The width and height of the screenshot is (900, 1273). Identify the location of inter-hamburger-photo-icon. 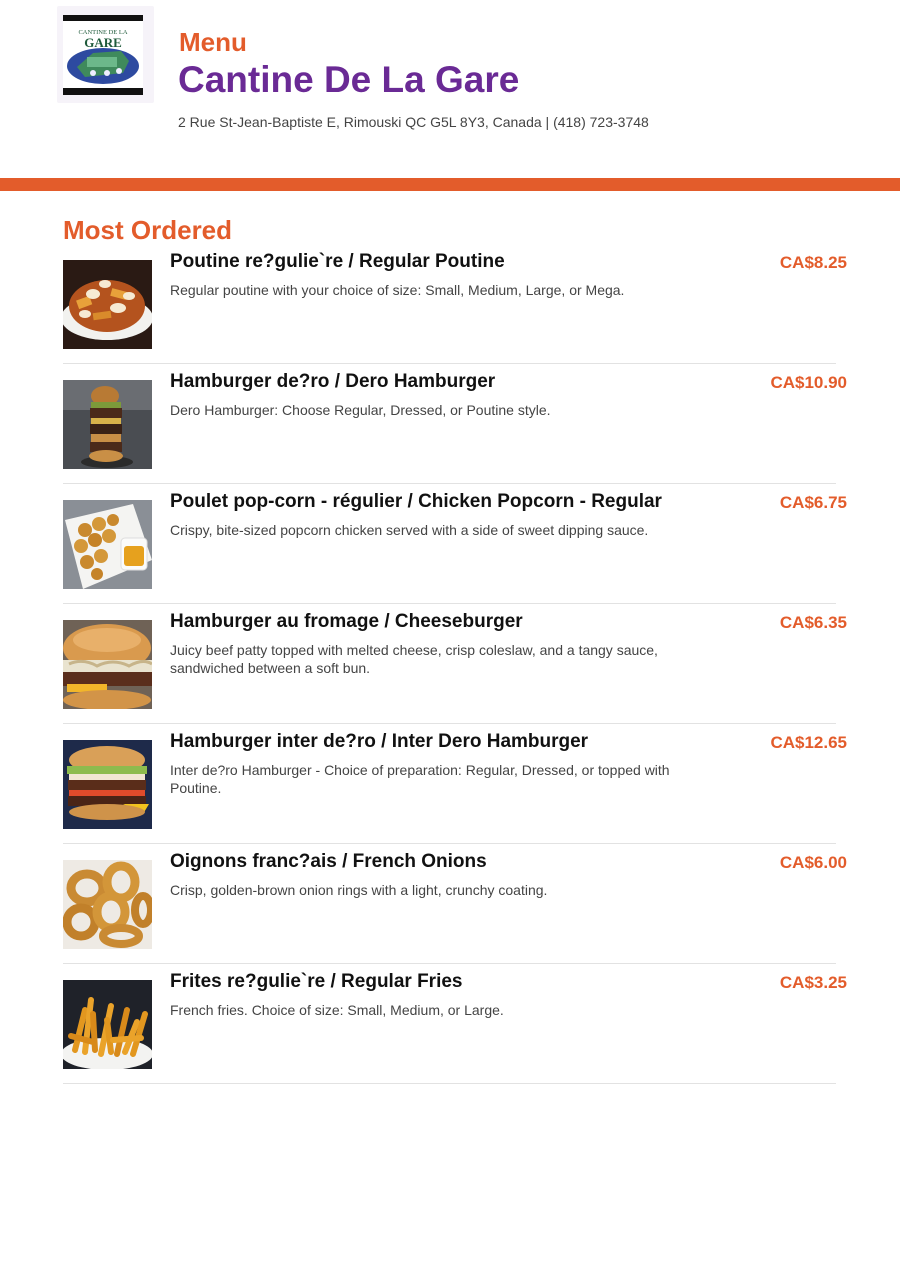
(107, 784).